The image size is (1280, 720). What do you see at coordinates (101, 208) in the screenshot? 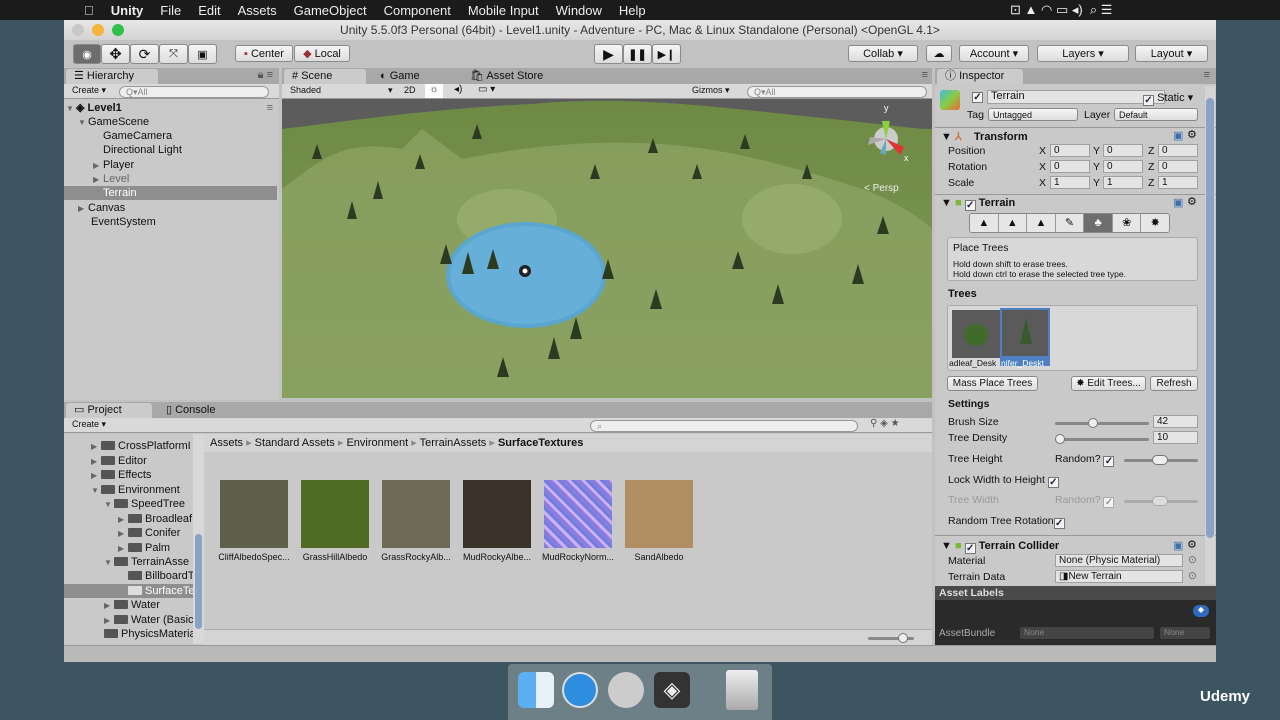
I see `hierarchy-item: ▶ Canvas` at bounding box center [101, 208].